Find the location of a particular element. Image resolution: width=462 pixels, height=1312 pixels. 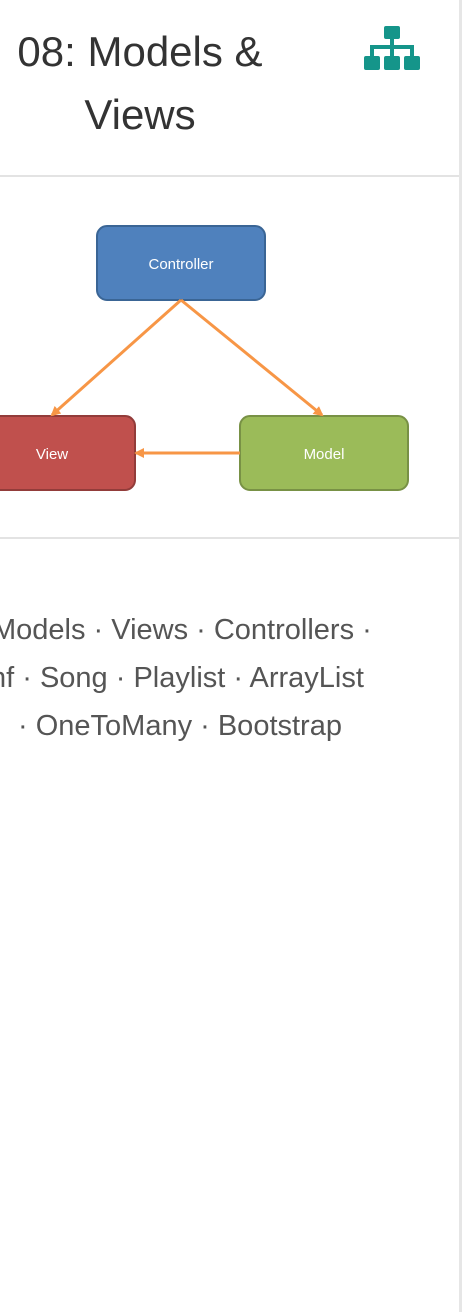

model-node: Model is located at coordinates (324, 453).